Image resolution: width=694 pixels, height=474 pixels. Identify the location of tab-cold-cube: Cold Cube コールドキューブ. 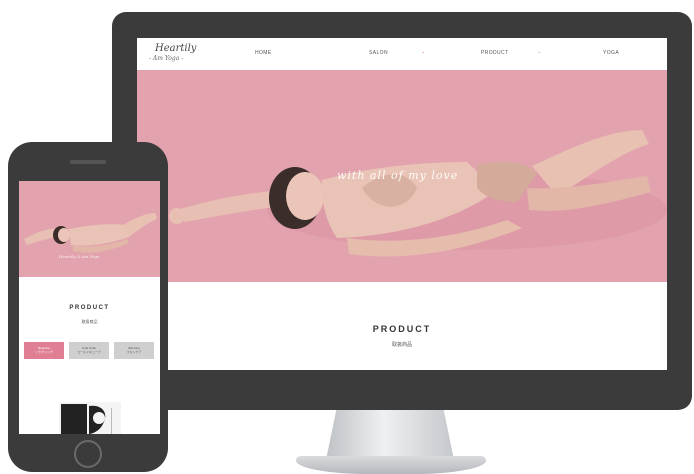
(89, 350).